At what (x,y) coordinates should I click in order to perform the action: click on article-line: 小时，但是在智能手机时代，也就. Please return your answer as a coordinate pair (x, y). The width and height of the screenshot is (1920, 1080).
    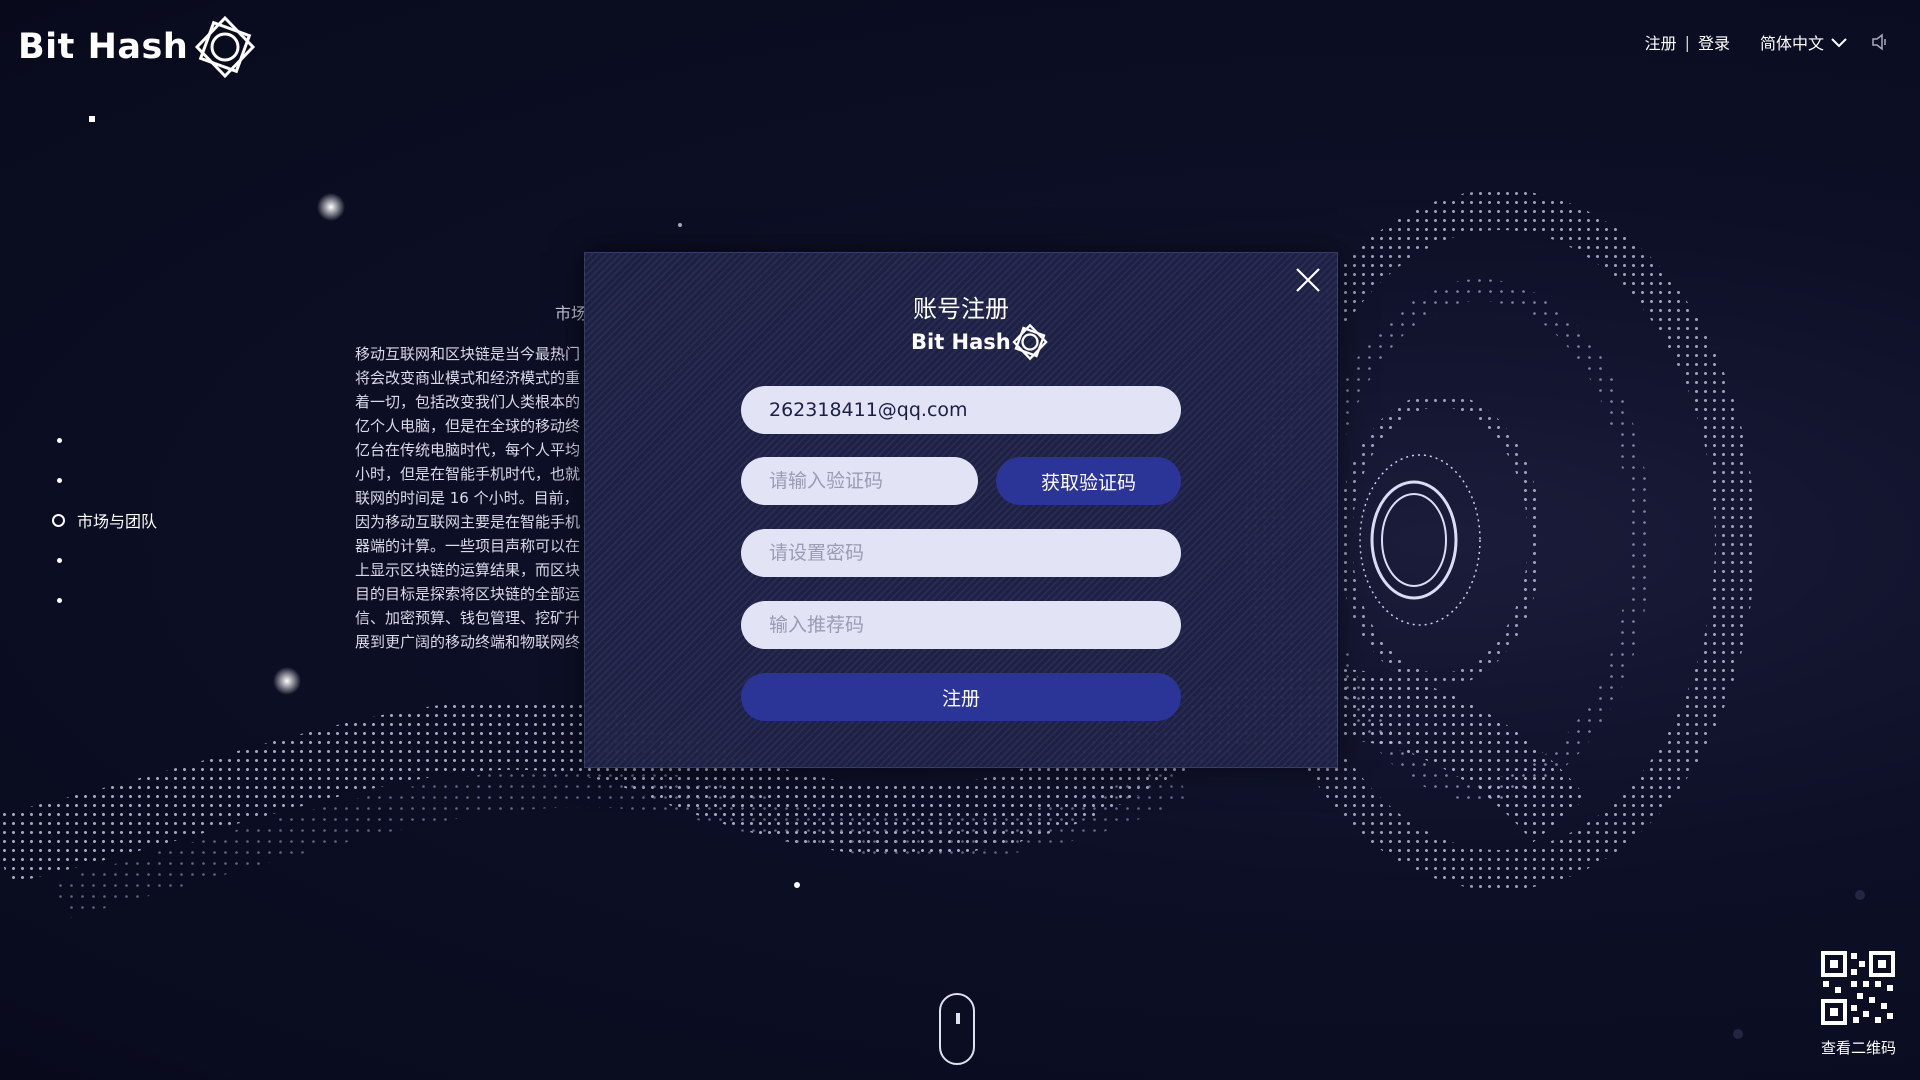
    Looking at the image, I should click on (468, 474).